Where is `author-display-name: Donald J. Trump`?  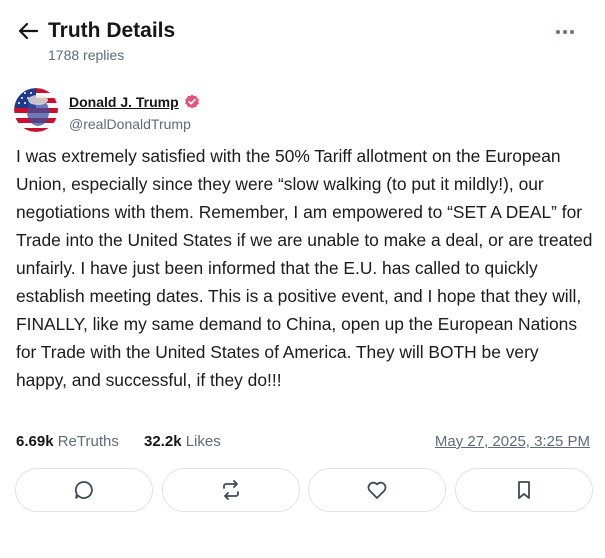
author-display-name: Donald J. Trump is located at coordinates (124, 102).